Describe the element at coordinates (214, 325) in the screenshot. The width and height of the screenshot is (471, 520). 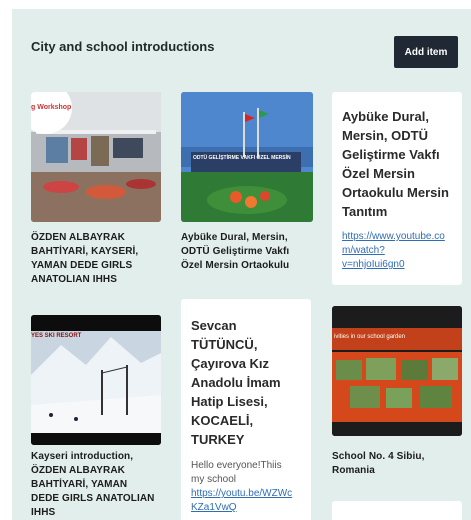
I see `post-title-line: Sevcan` at that location.